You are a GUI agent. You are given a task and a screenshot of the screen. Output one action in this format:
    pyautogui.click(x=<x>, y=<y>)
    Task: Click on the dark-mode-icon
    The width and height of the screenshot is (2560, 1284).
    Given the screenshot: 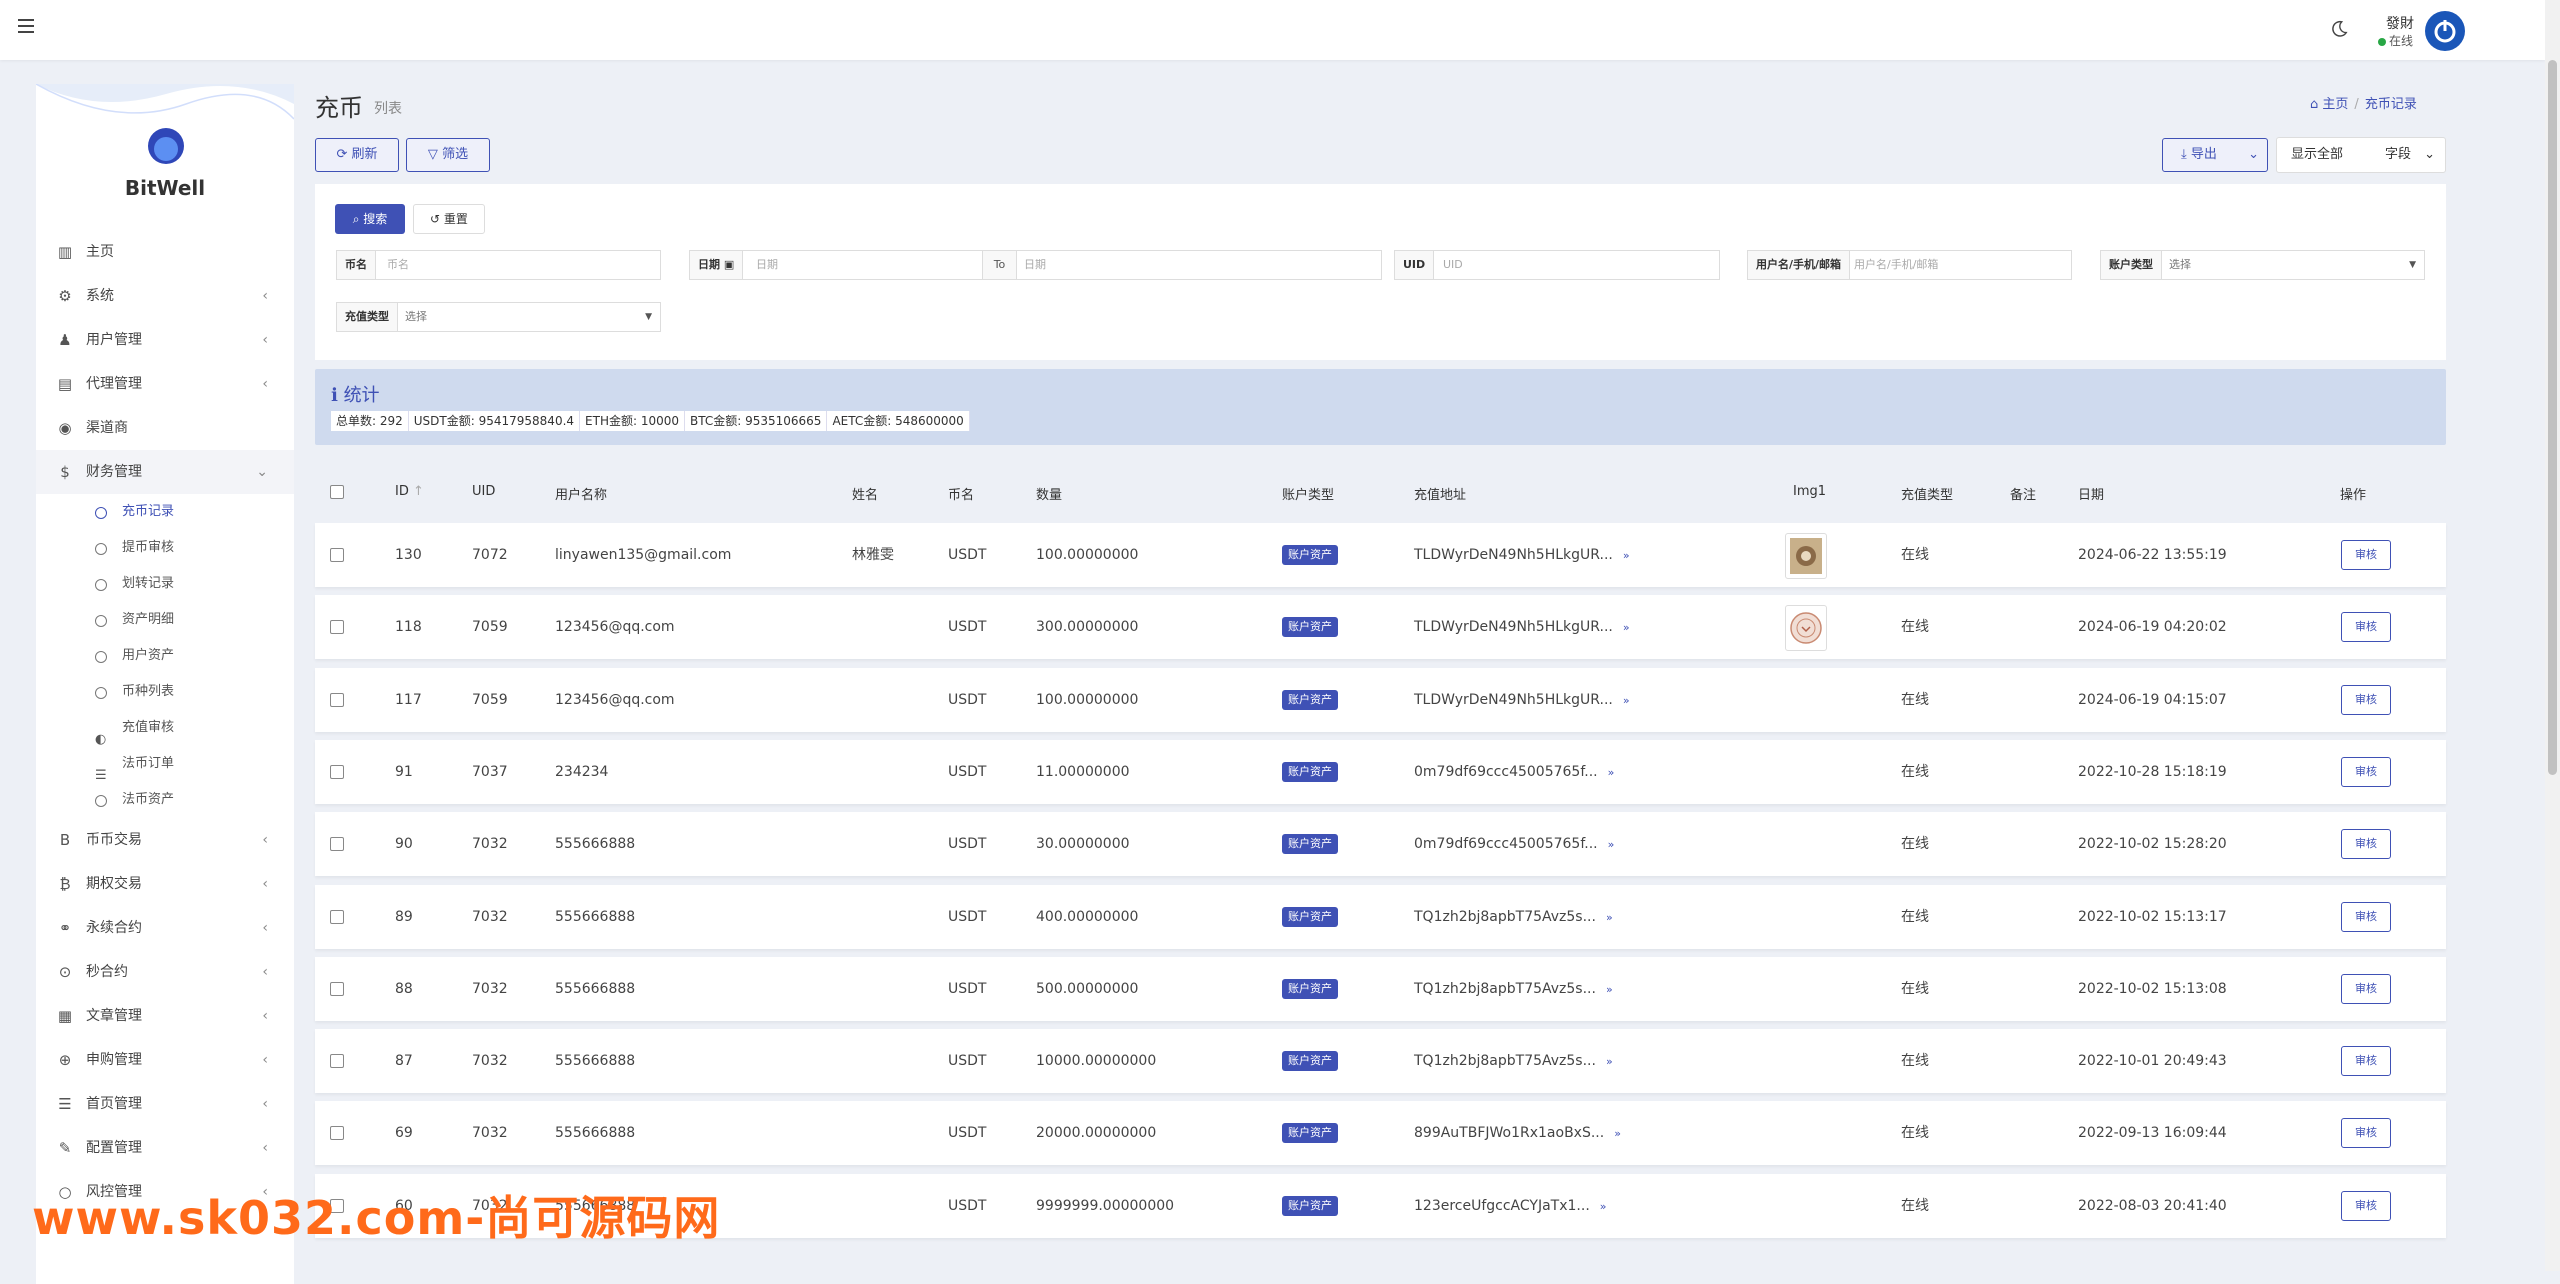 What is the action you would take?
    pyautogui.click(x=2339, y=29)
    